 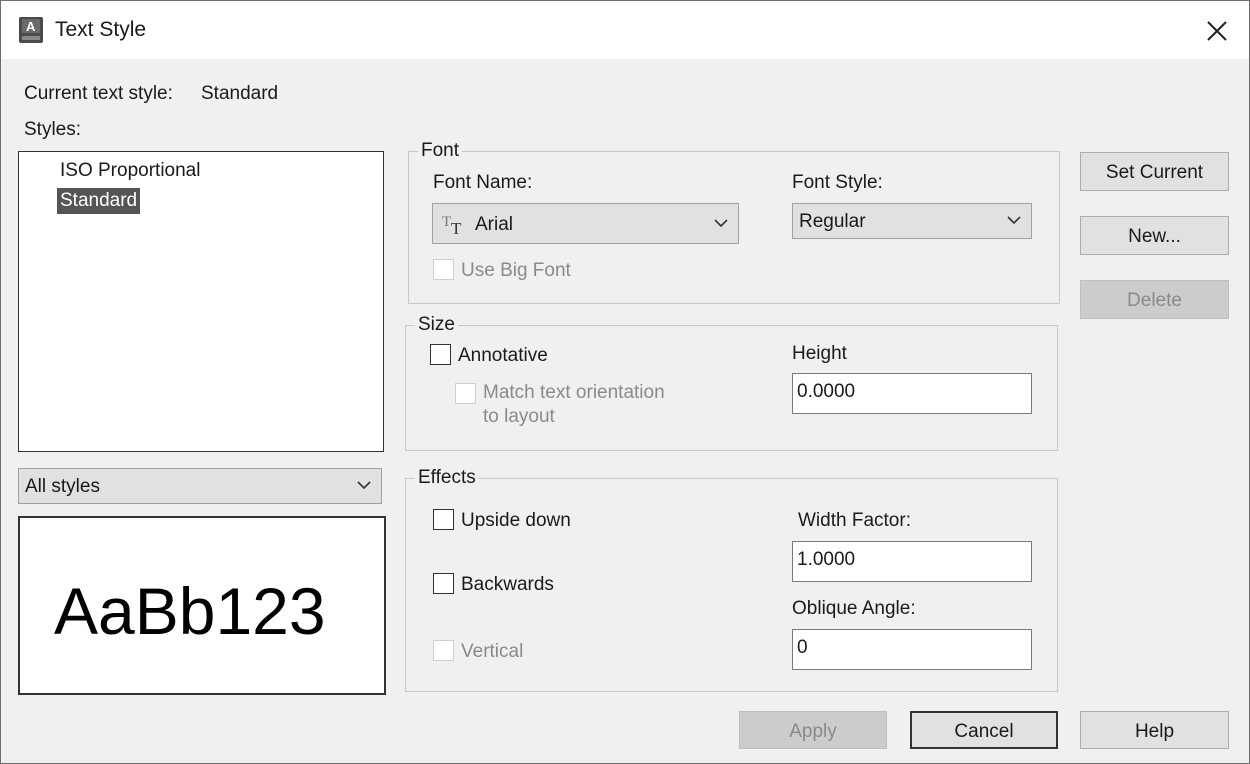 I want to click on close-icon, so click(x=1217, y=31).